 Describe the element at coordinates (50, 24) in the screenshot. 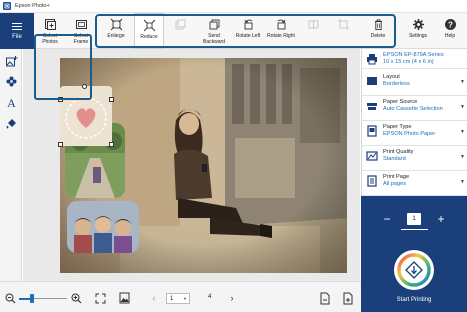

I see `select-photos-icon` at that location.